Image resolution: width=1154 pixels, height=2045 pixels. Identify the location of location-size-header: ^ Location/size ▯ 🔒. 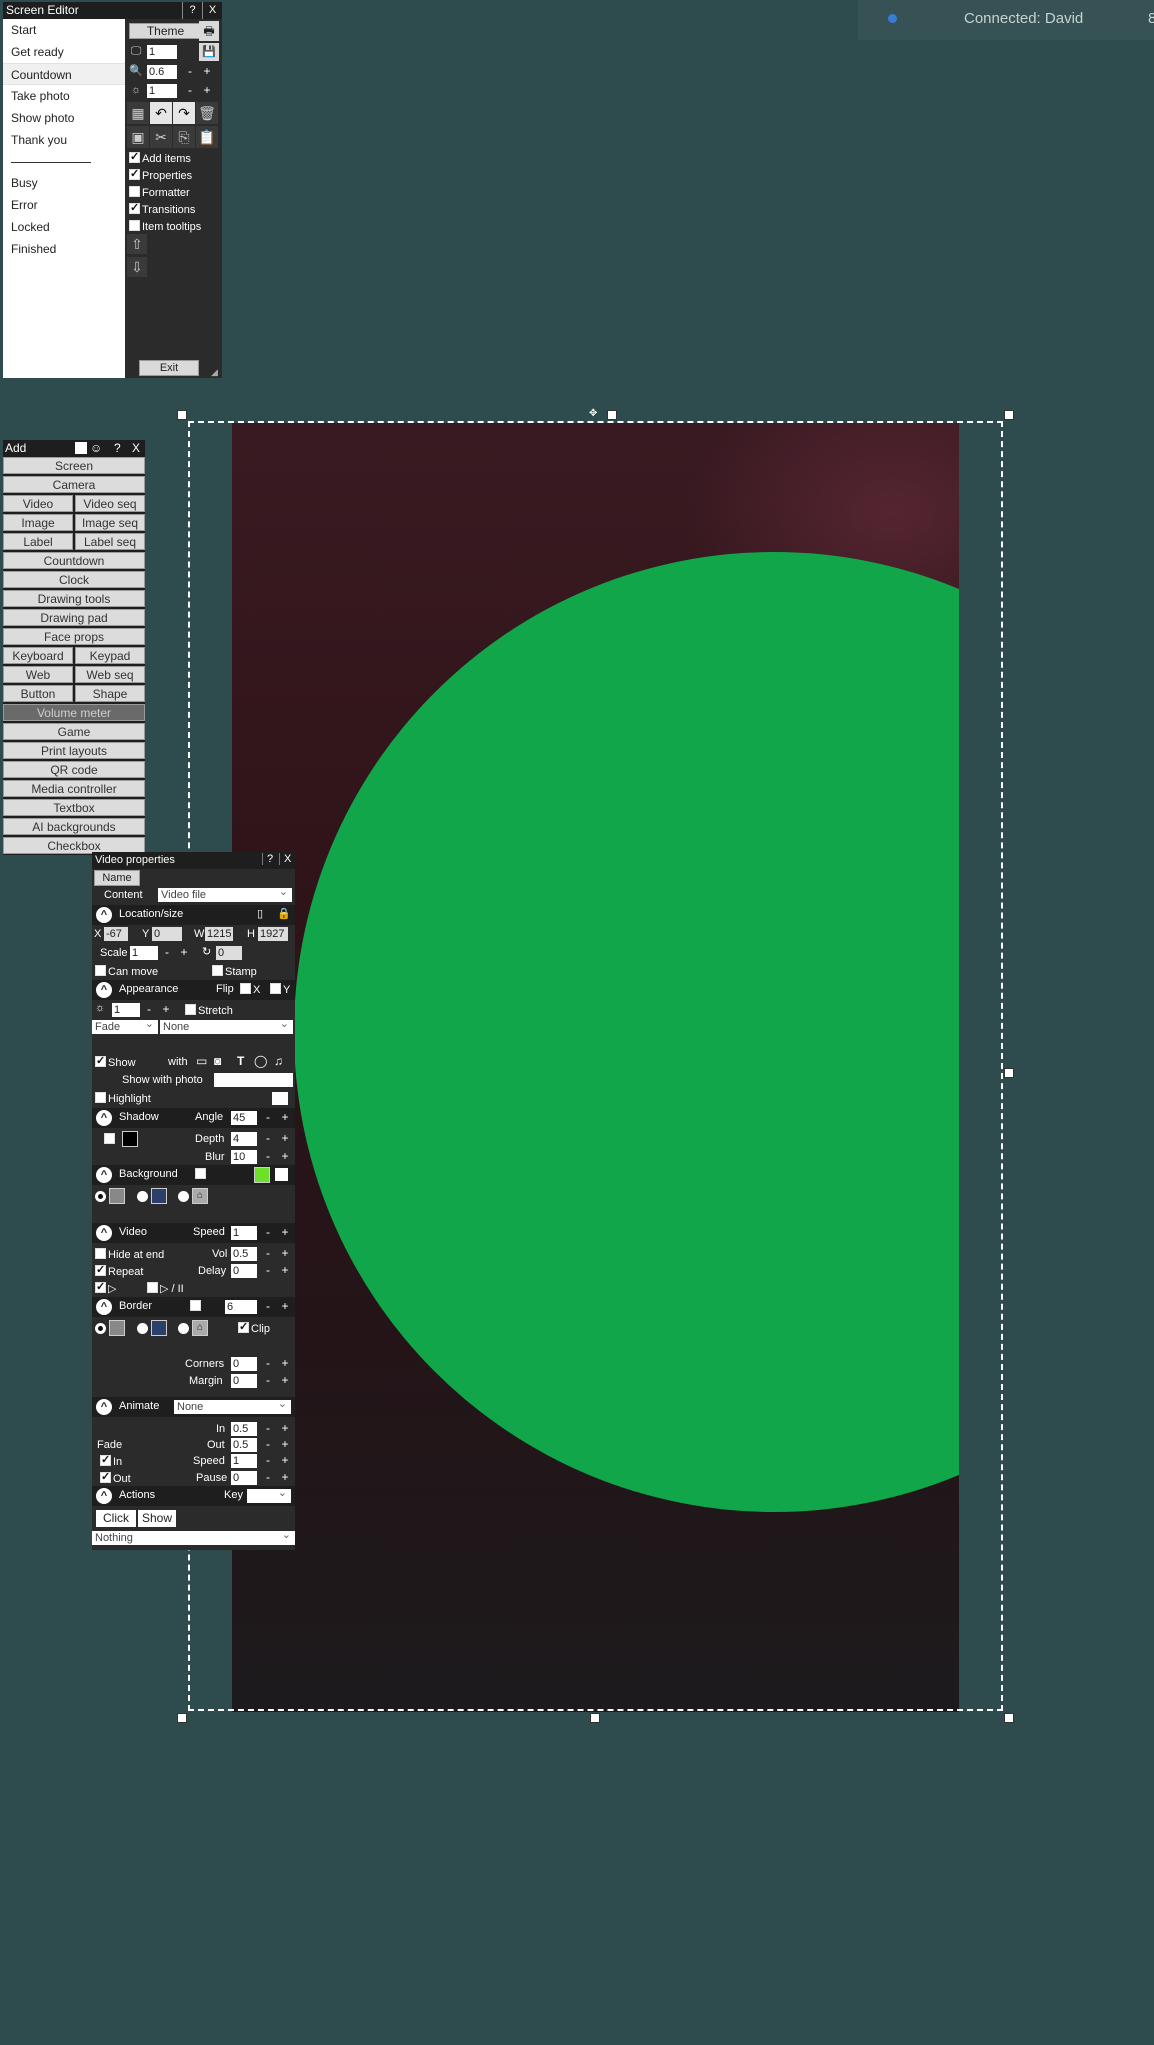
(193, 915).